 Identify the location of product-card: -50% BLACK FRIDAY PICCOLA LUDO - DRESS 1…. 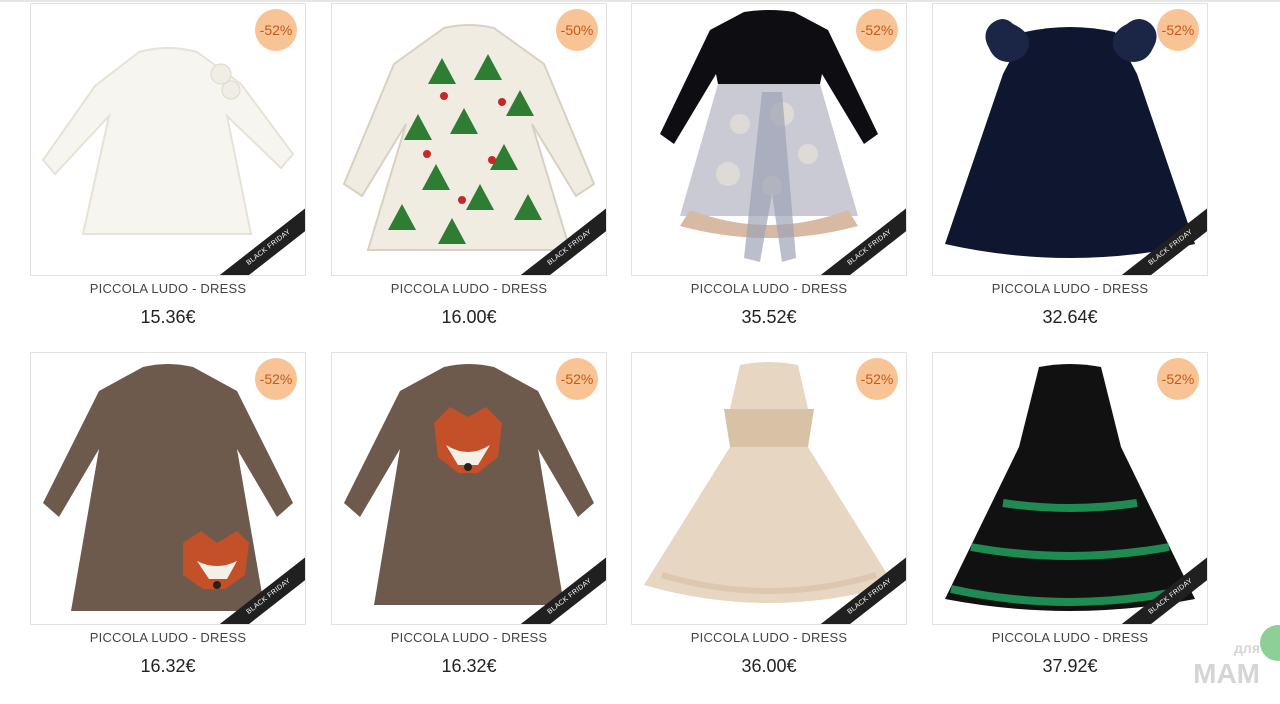
(469, 179).